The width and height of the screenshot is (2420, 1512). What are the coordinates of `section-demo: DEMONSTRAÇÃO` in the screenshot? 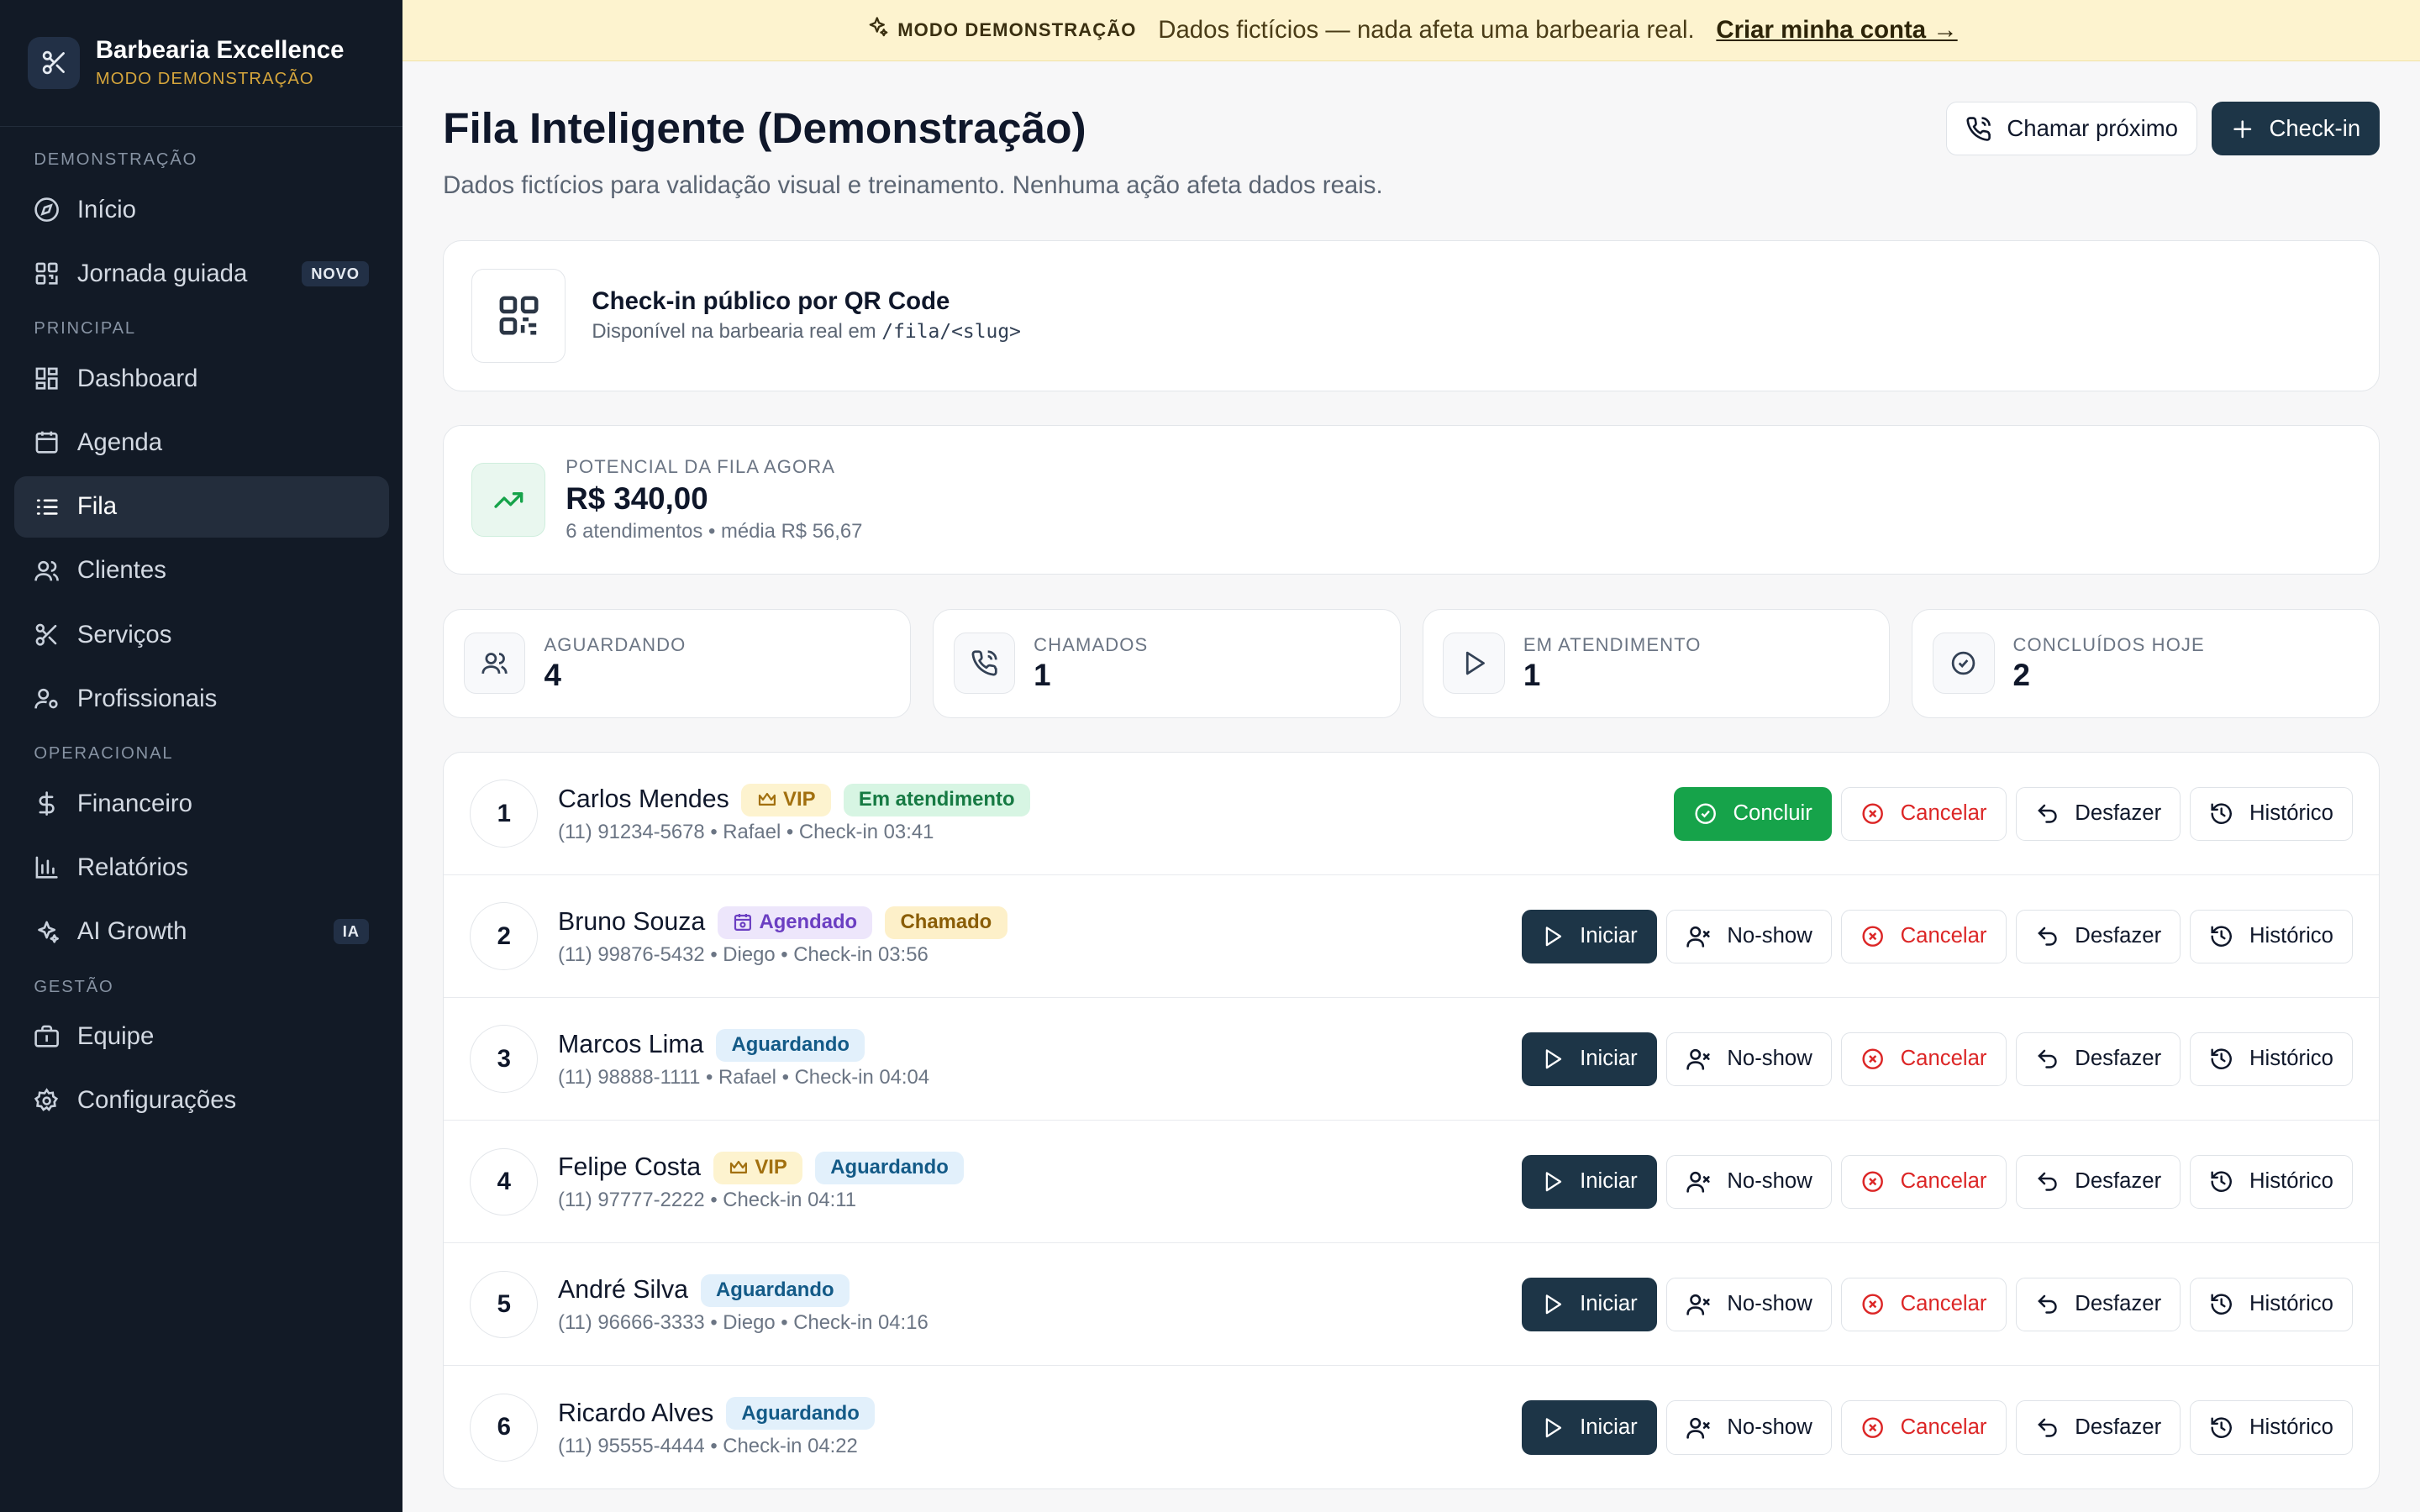 It's located at (116, 160).